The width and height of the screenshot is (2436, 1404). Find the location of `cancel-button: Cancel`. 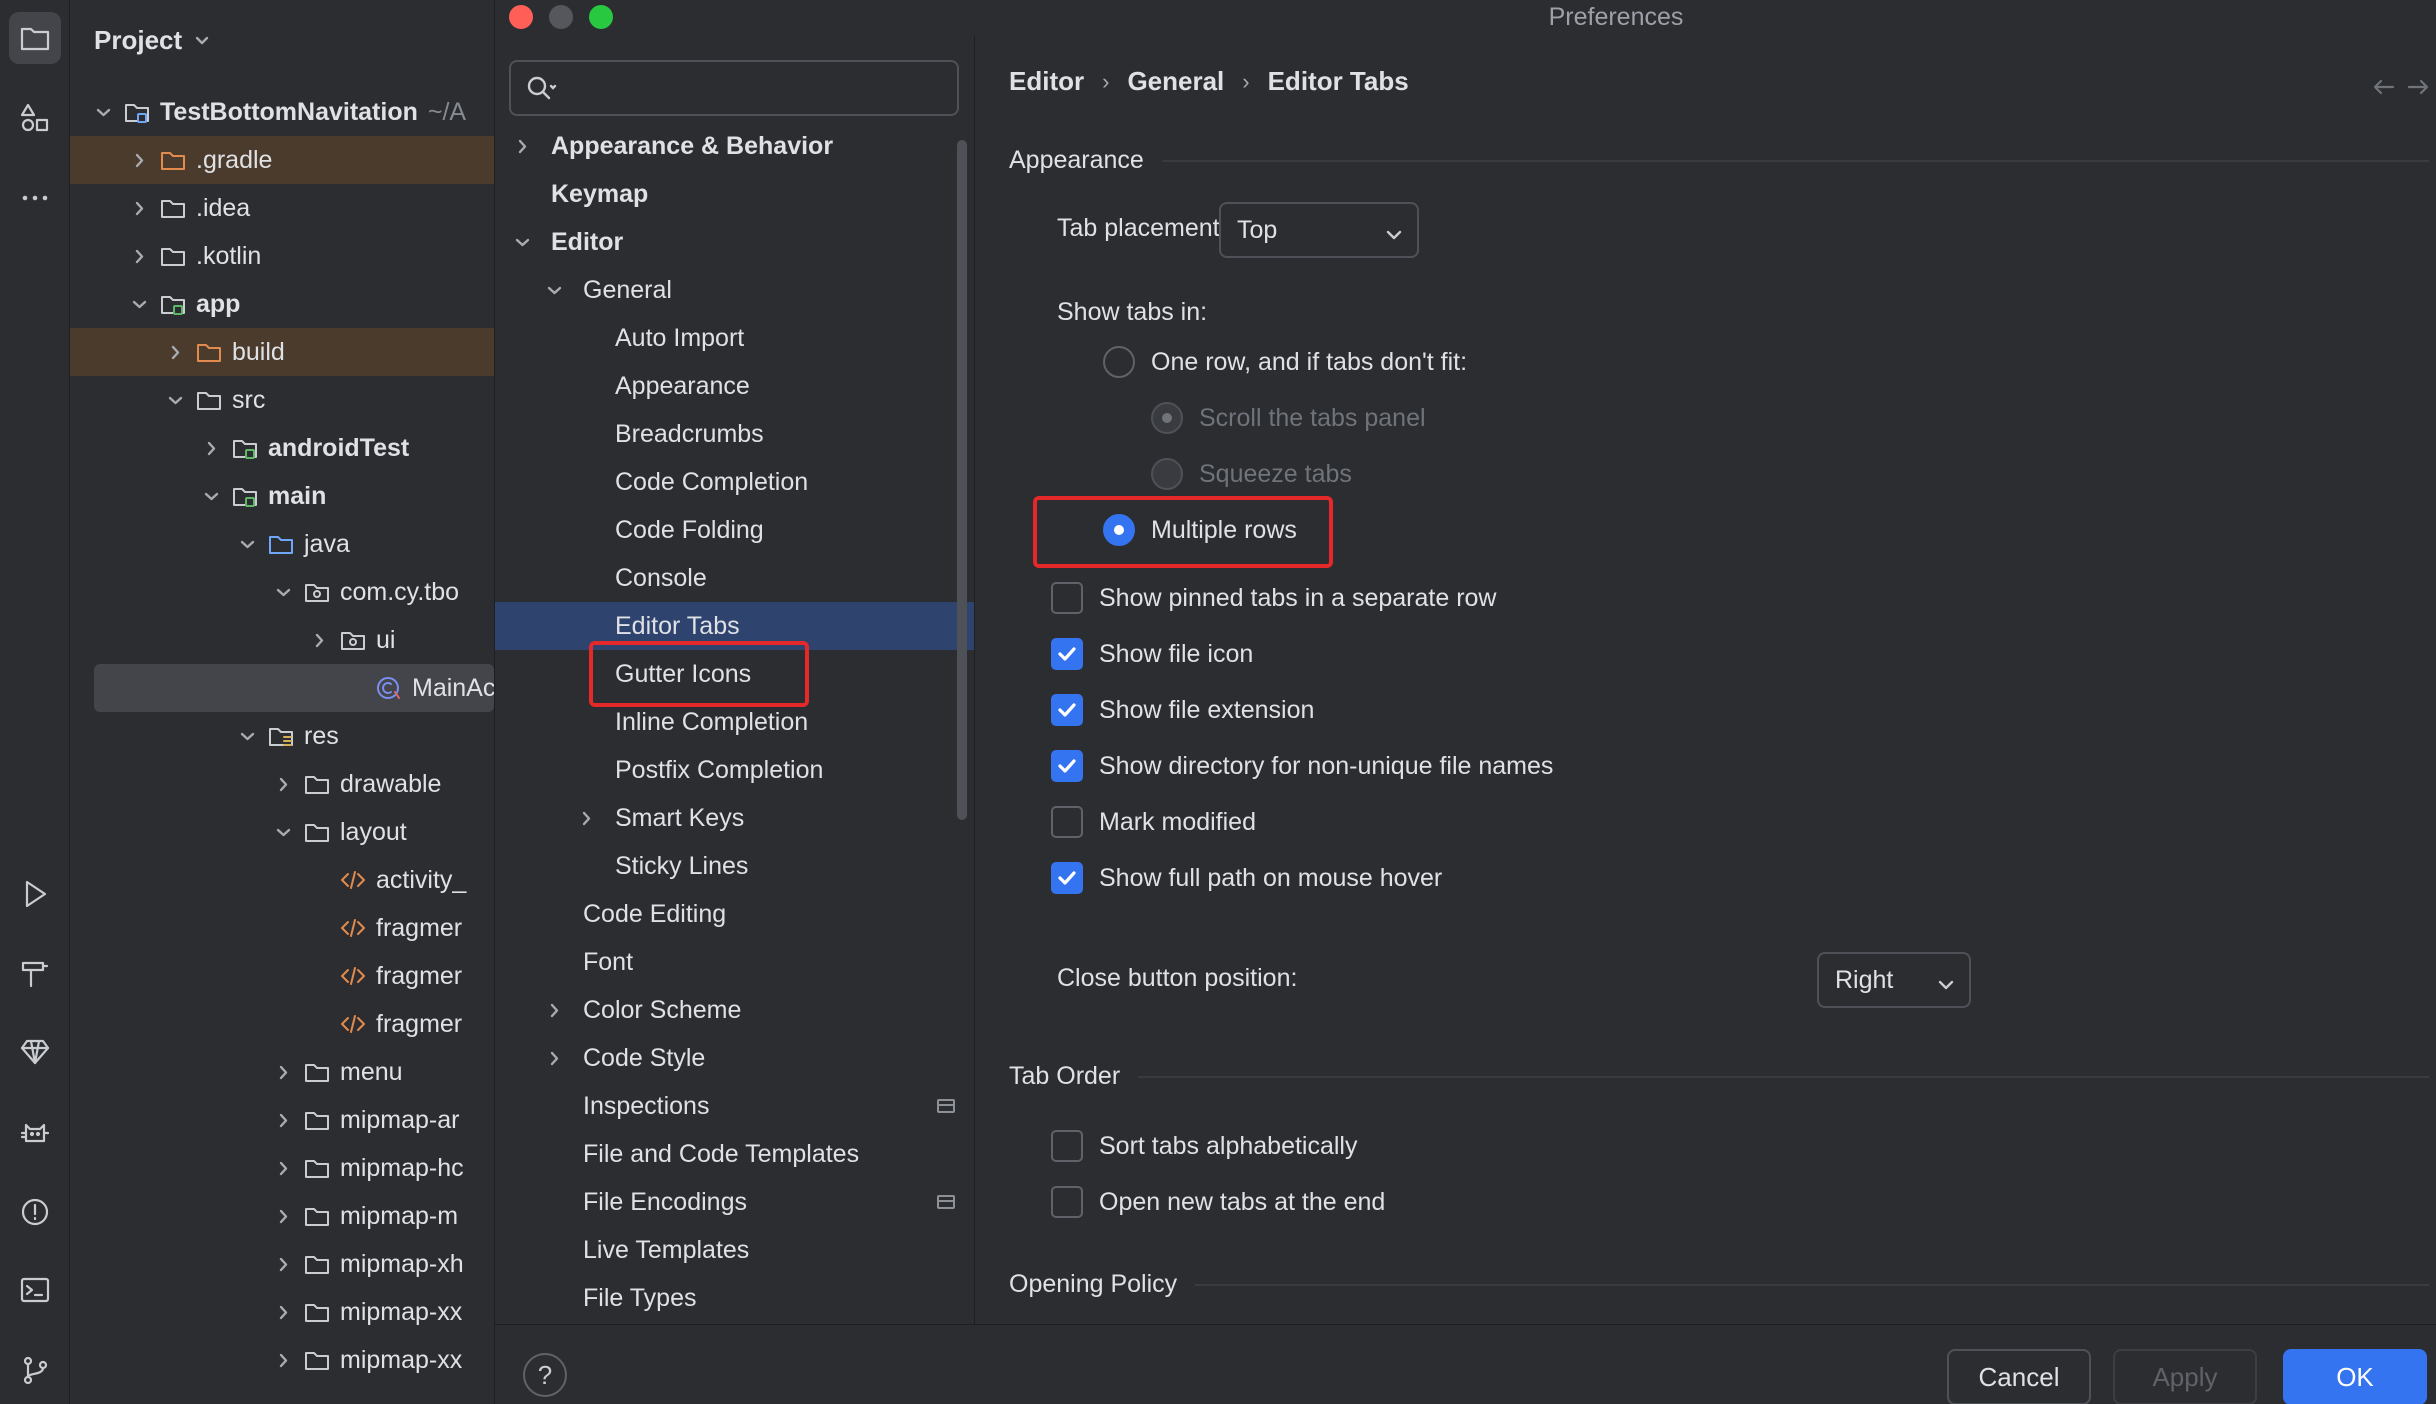

cancel-button: Cancel is located at coordinates (2019, 1376).